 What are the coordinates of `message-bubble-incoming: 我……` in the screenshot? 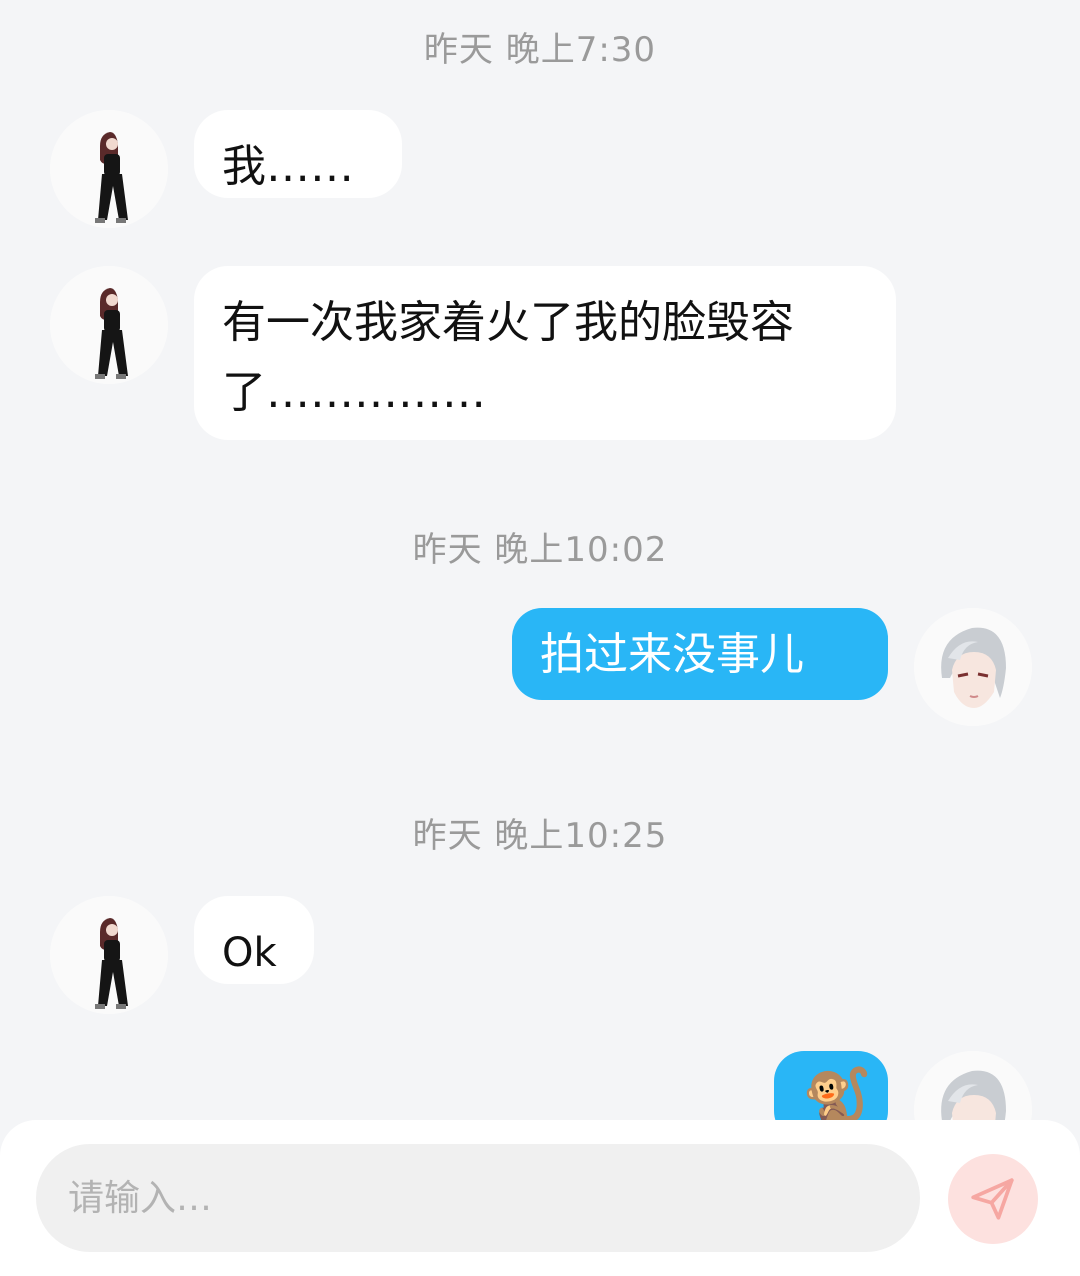 It's located at (298, 154).